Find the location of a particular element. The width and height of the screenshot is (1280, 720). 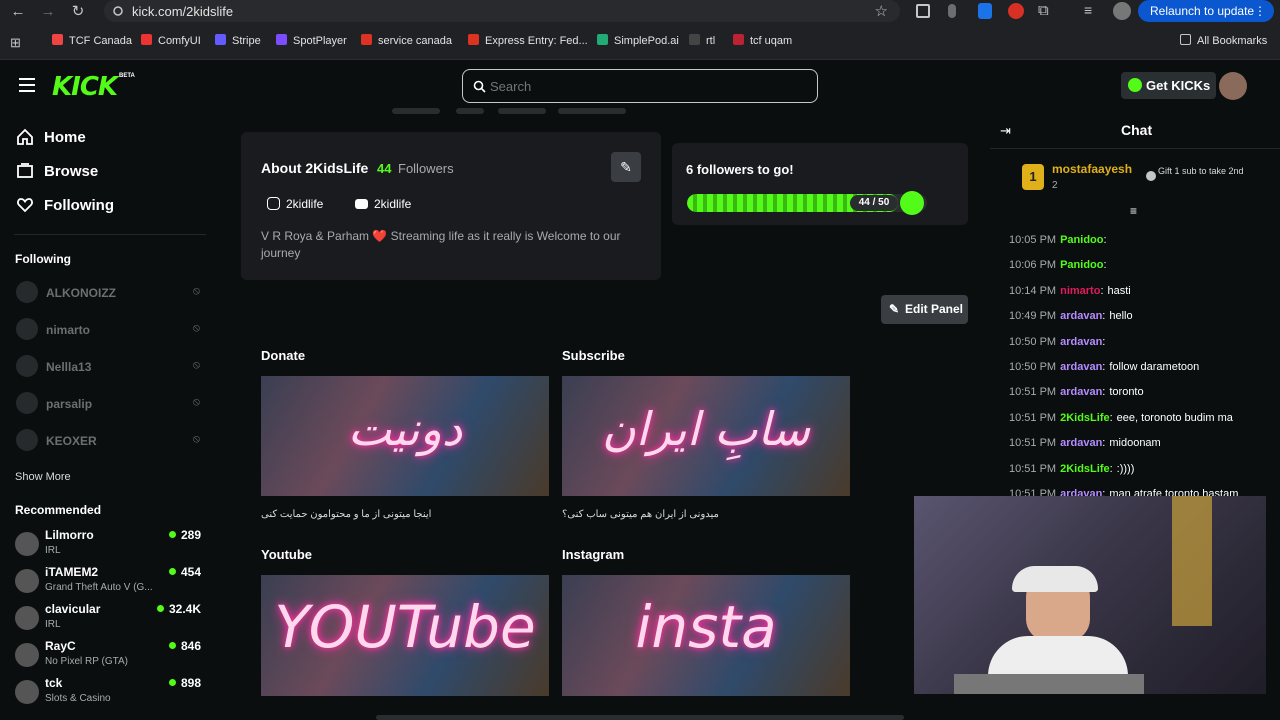

expand-leaderboard-icon: ≡ is located at coordinates (1133, 211).